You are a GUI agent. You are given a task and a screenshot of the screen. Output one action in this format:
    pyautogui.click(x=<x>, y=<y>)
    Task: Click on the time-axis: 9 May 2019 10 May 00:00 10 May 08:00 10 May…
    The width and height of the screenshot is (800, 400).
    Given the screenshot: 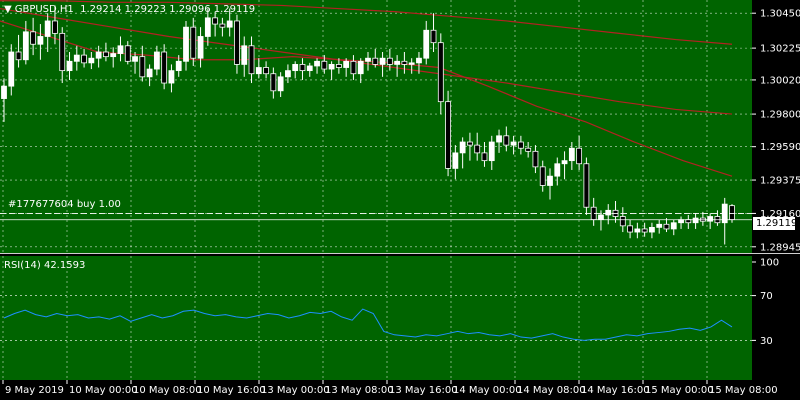 What is the action you would take?
    pyautogui.click(x=400, y=390)
    